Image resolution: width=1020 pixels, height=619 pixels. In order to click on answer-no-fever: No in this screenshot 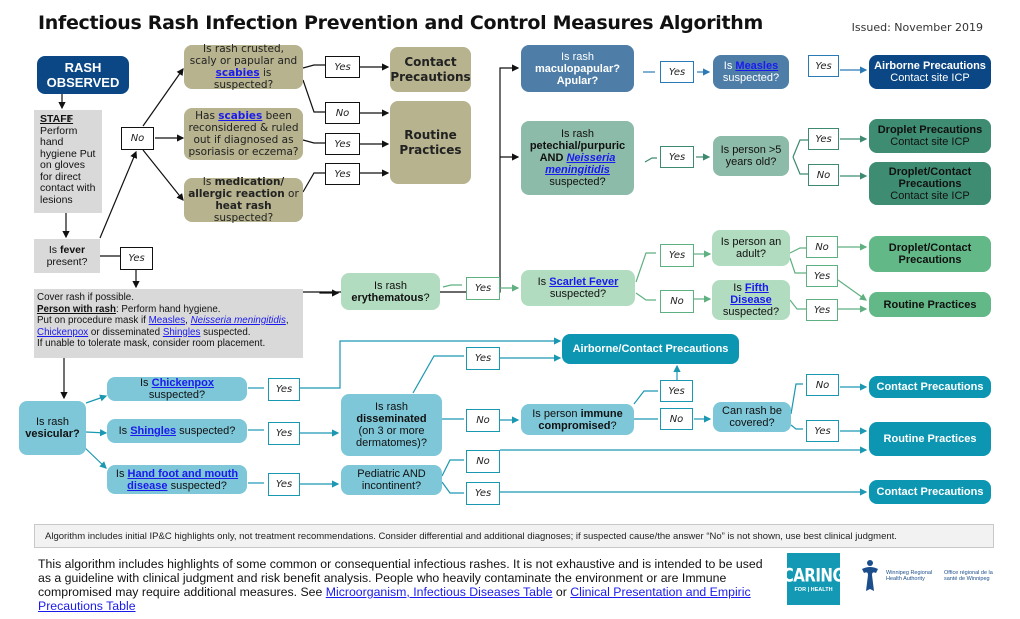, I will do `click(137, 138)`.